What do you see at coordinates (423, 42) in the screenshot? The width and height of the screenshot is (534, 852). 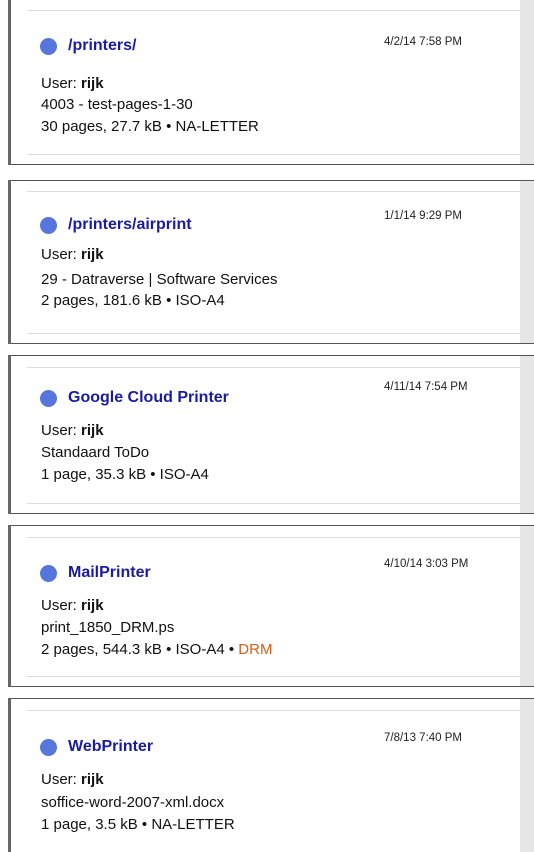 I see `job-timestamp: 4/2/14 7:58 PM` at bounding box center [423, 42].